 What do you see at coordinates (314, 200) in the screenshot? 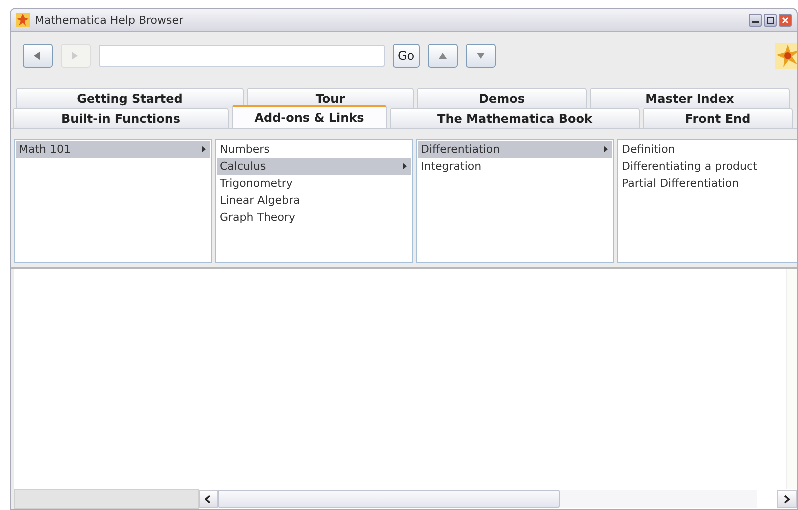
I see `column-item: Linear Algebra` at bounding box center [314, 200].